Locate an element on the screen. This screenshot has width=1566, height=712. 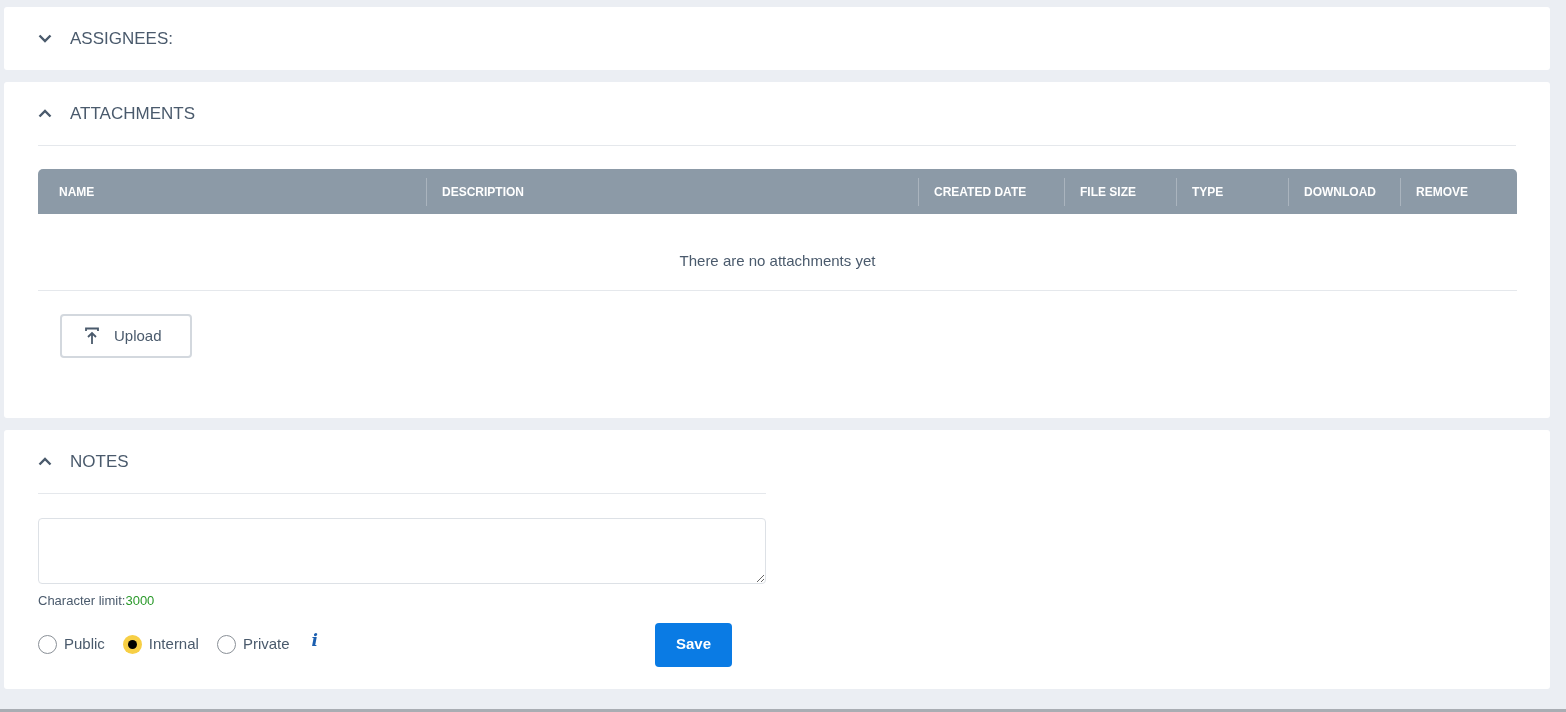
section-title: ASSIGNEES: is located at coordinates (121, 38).